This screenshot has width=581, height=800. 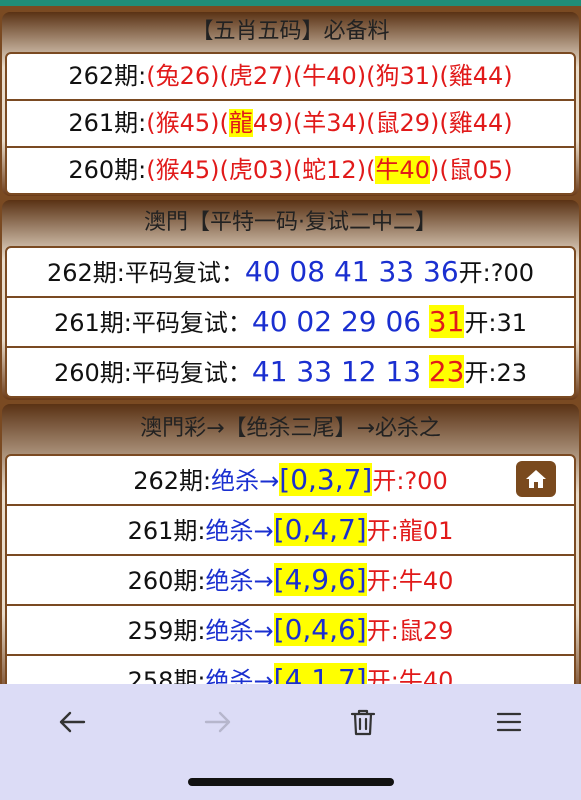 I want to click on kill-tails: [0,4,6], so click(x=320, y=629).